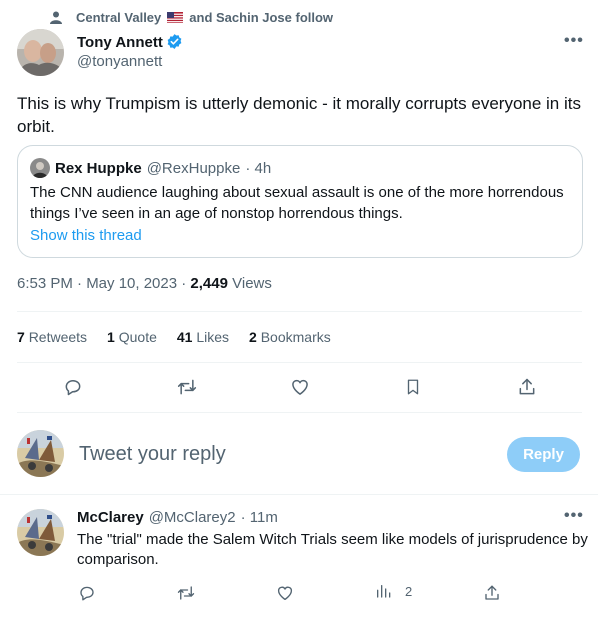 Image resolution: width=598 pixels, height=617 pixels. What do you see at coordinates (259, 517) in the screenshot?
I see `comment-time: · 11m` at bounding box center [259, 517].